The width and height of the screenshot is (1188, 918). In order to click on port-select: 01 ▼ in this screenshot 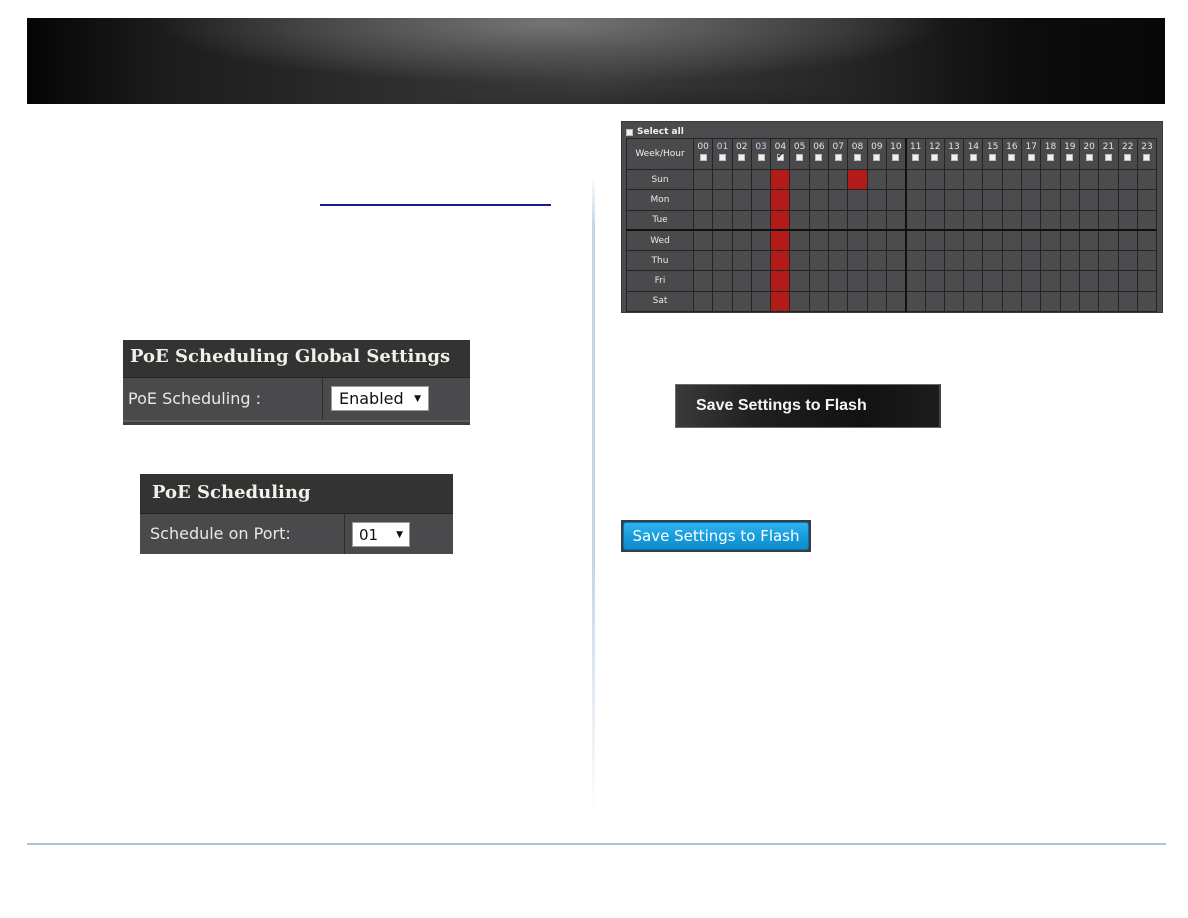, I will do `click(381, 534)`.